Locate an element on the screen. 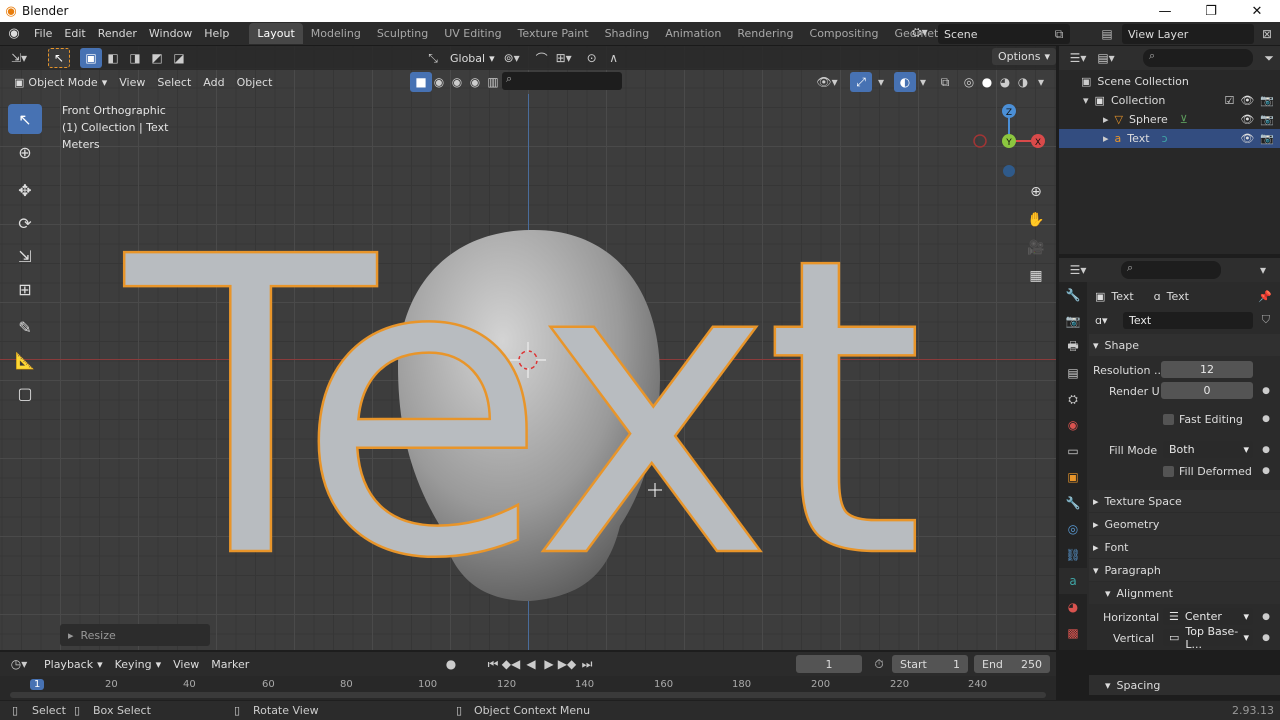  render-u-field: 0 is located at coordinates (1207, 390).